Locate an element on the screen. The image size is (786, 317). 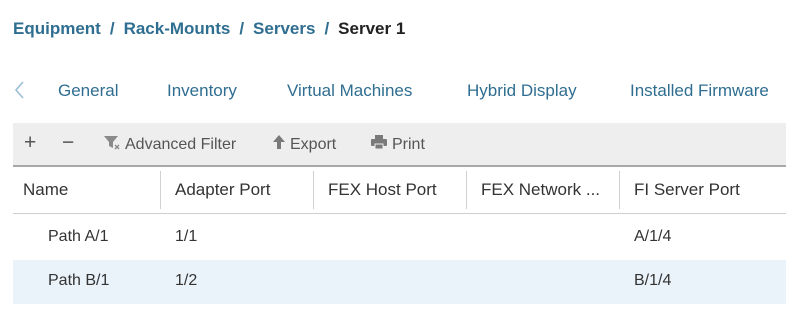
table-row: Path B/1 1/2 B/1/4 is located at coordinates (399, 282).